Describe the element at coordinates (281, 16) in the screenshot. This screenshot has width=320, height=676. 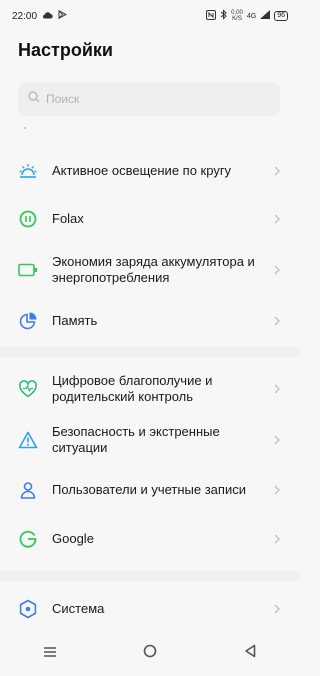
I see `battery-indicator: 96` at that location.